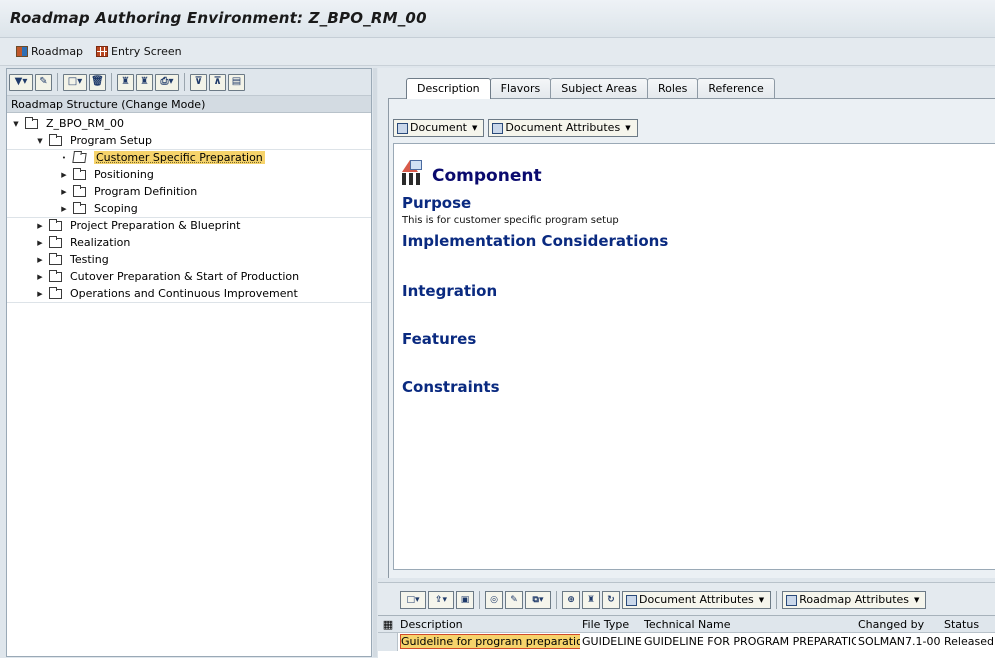 Image resolution: width=995 pixels, height=658 pixels. Describe the element at coordinates (538, 600) in the screenshot. I see `copy-icon: ⧉▾` at that location.